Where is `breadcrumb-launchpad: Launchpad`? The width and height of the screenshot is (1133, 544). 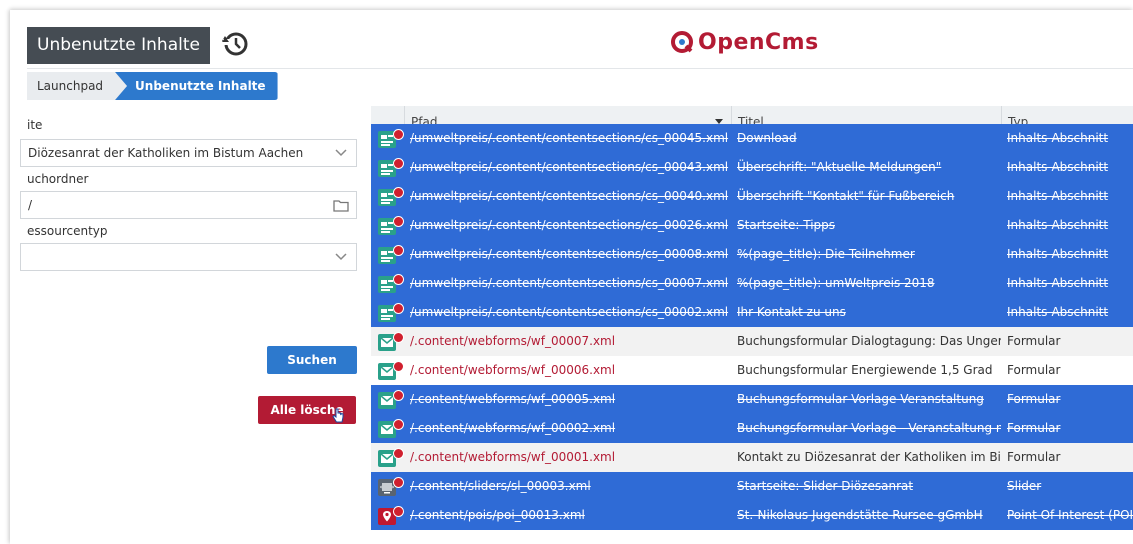
breadcrumb-launchpad: Launchpad is located at coordinates (78, 86).